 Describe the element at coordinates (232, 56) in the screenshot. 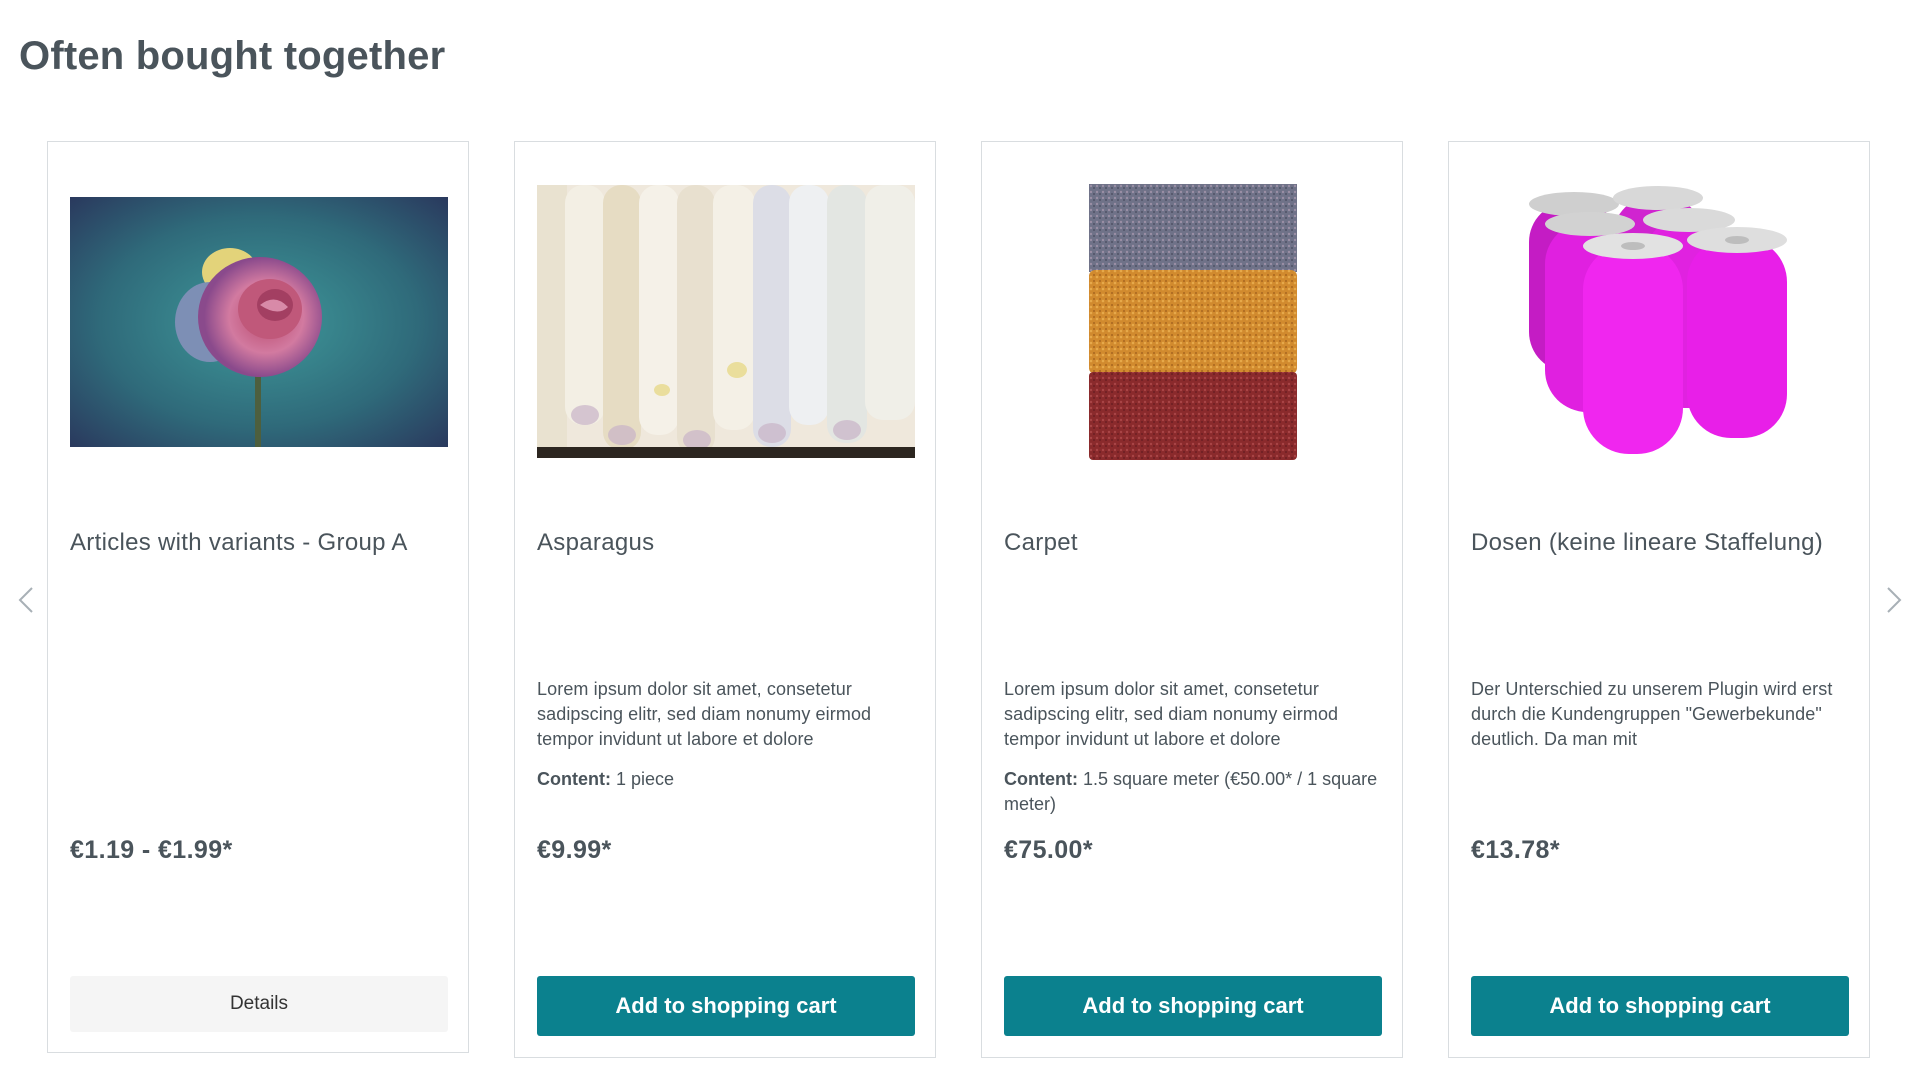

I see `section-title: Often bought together` at that location.